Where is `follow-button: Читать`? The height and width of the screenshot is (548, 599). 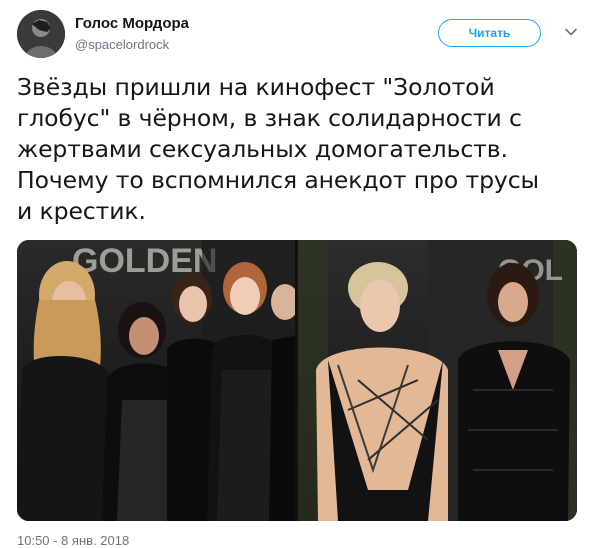
follow-button: Читать is located at coordinates (489, 33).